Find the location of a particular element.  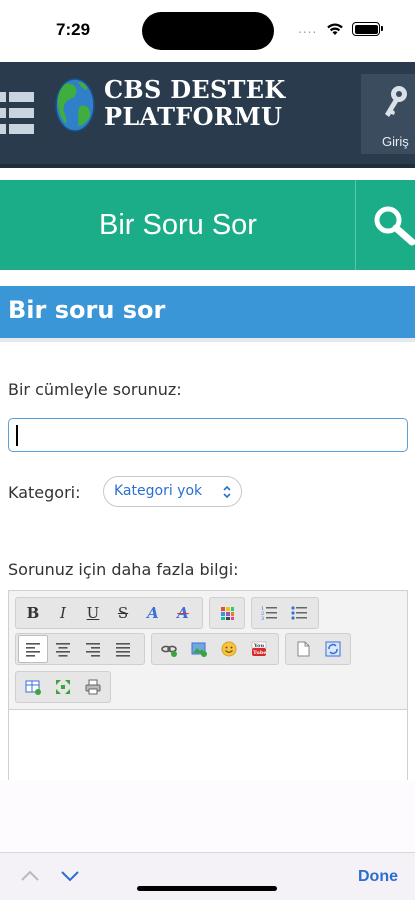

brand-line-1: CBS DESTEK is located at coordinates (195, 89).